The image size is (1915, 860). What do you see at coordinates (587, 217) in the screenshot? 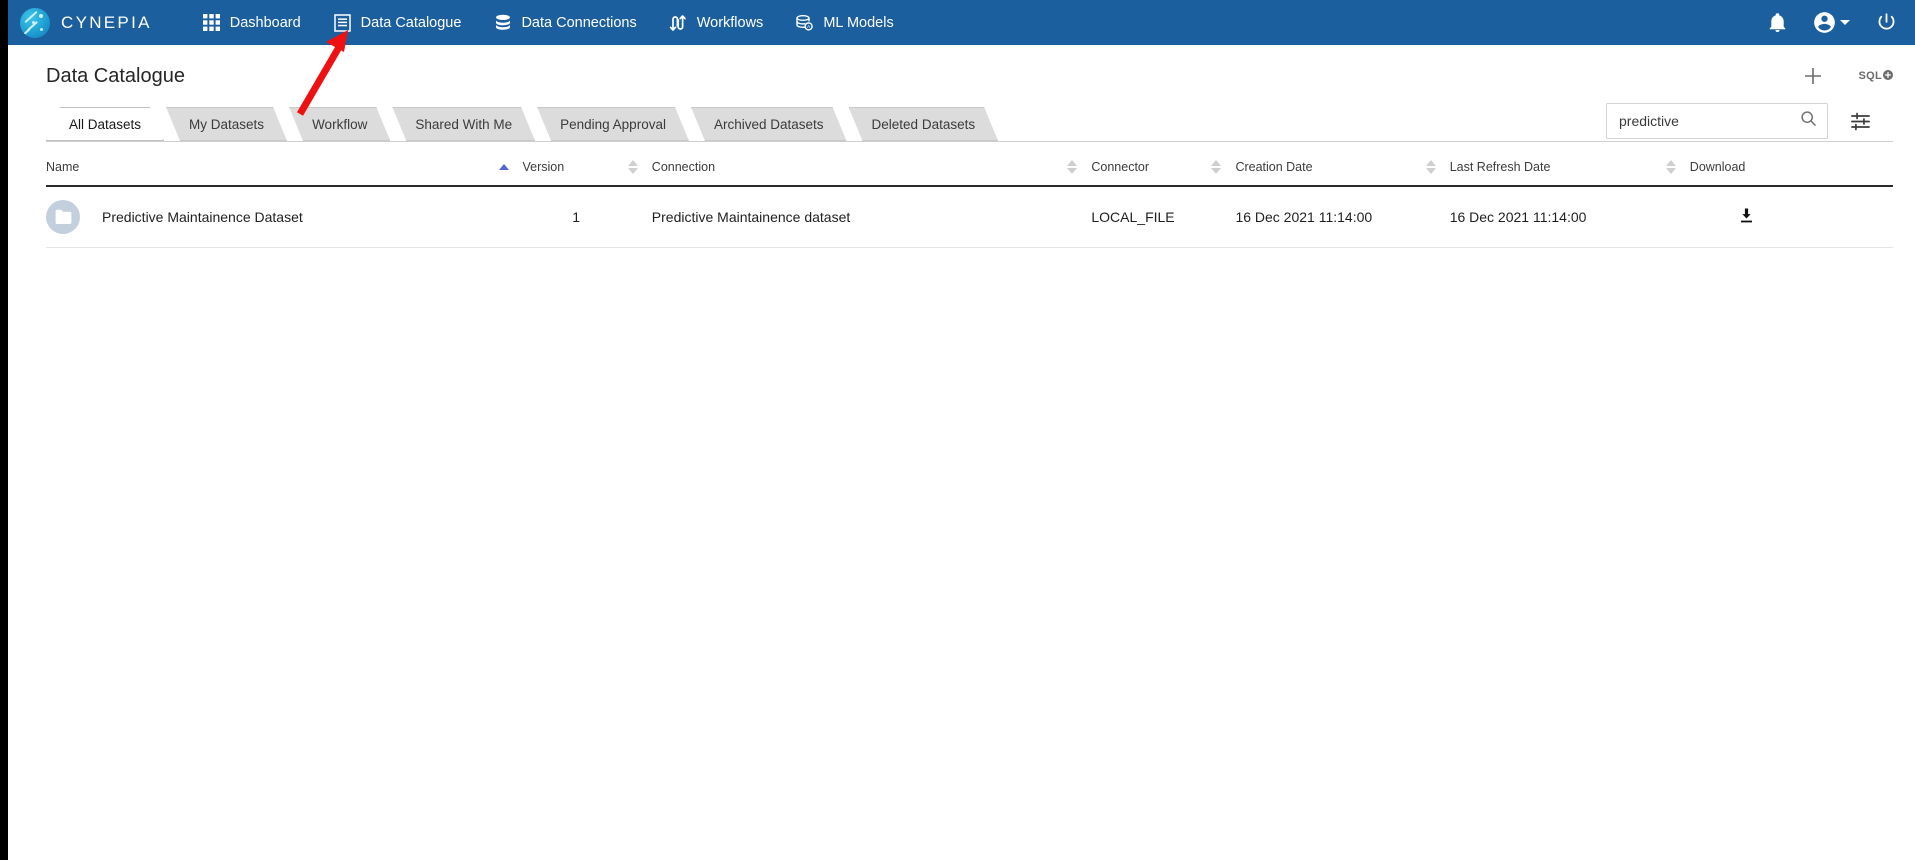
I see `cell-version: 1` at bounding box center [587, 217].